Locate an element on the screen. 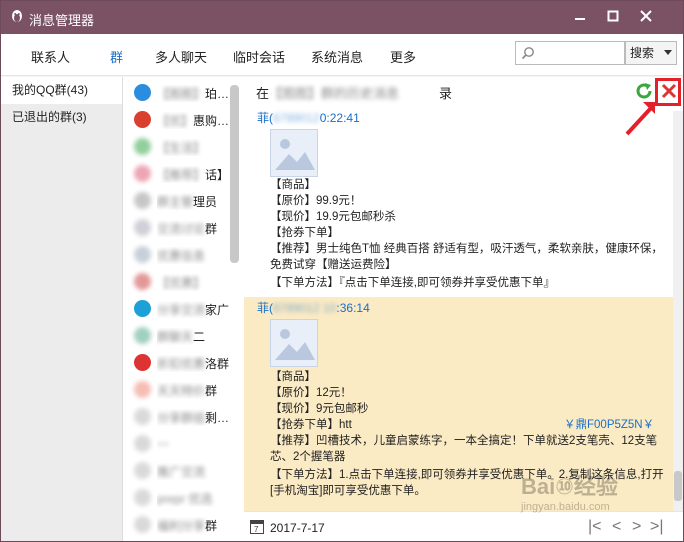 Image resolution: width=684 pixels, height=542 pixels. group-name: 【生活】 is located at coordinates (181, 148).